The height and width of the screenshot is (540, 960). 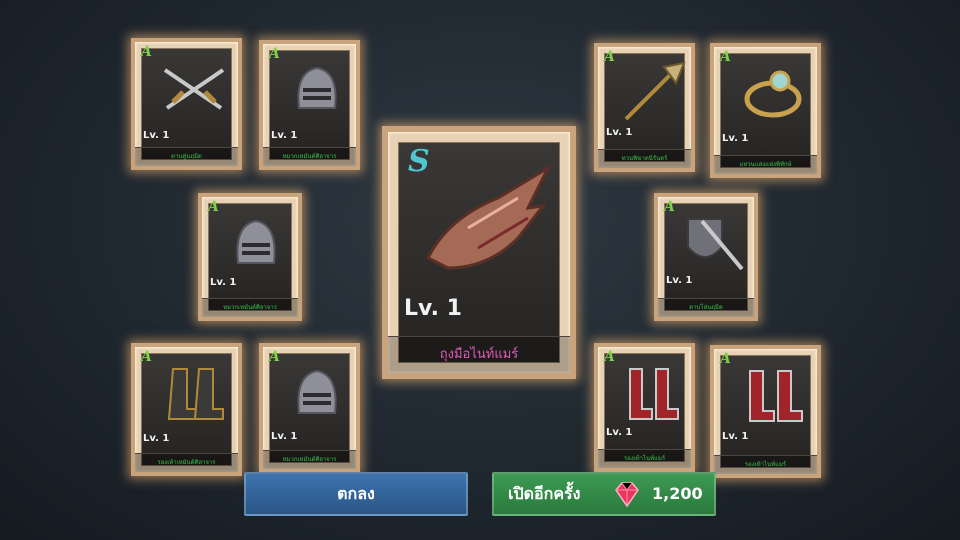 What do you see at coordinates (544, 493) in the screenshot?
I see `open-again-label: เปิดอีกครั้ง` at bounding box center [544, 493].